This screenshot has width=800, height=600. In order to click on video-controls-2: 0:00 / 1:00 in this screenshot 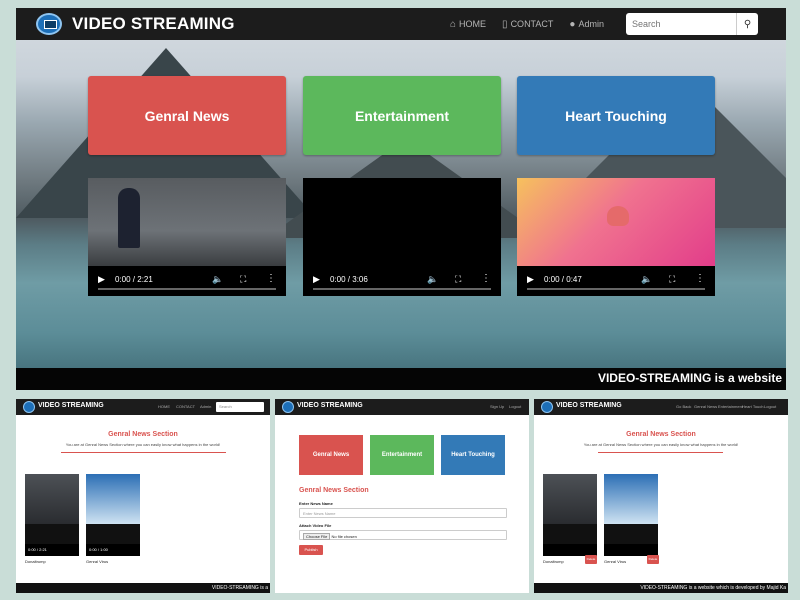, I will do `click(113, 550)`.